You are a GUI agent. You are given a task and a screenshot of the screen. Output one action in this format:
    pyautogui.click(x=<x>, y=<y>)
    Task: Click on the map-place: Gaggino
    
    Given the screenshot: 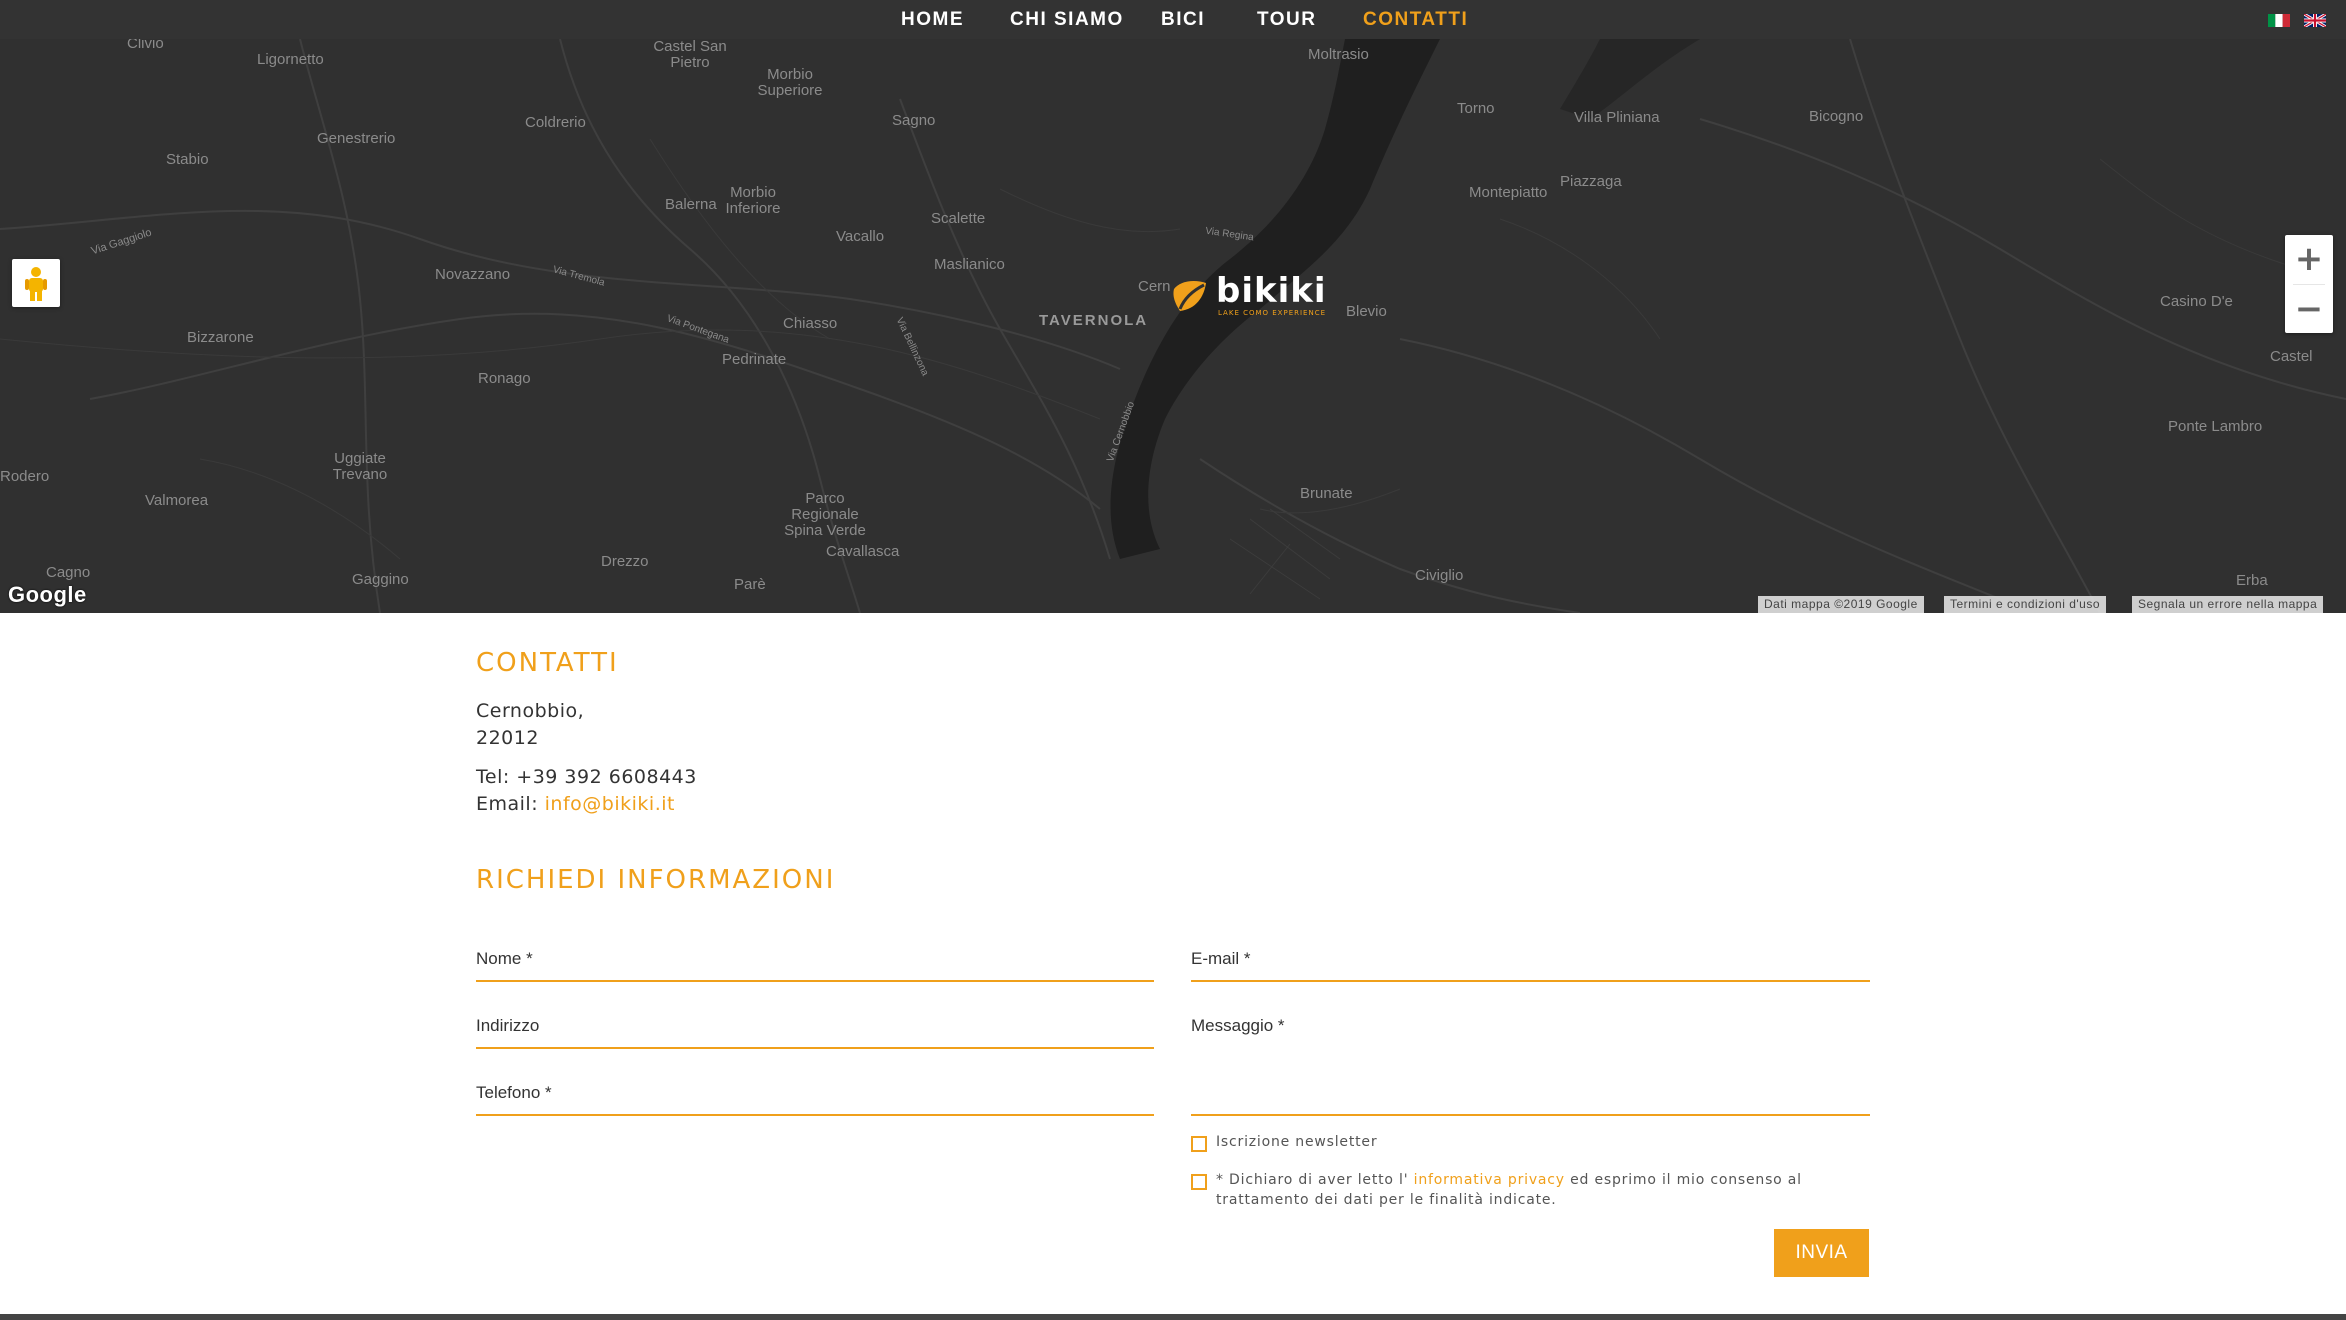 What is the action you would take?
    pyautogui.click(x=380, y=579)
    